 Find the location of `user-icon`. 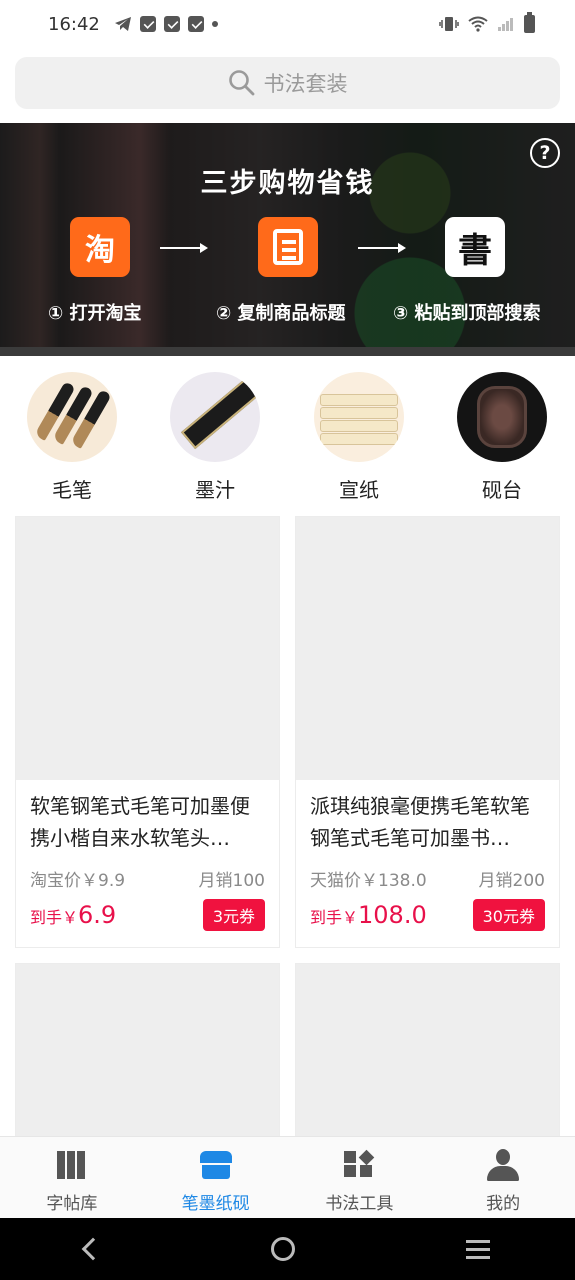

user-icon is located at coordinates (503, 1165).